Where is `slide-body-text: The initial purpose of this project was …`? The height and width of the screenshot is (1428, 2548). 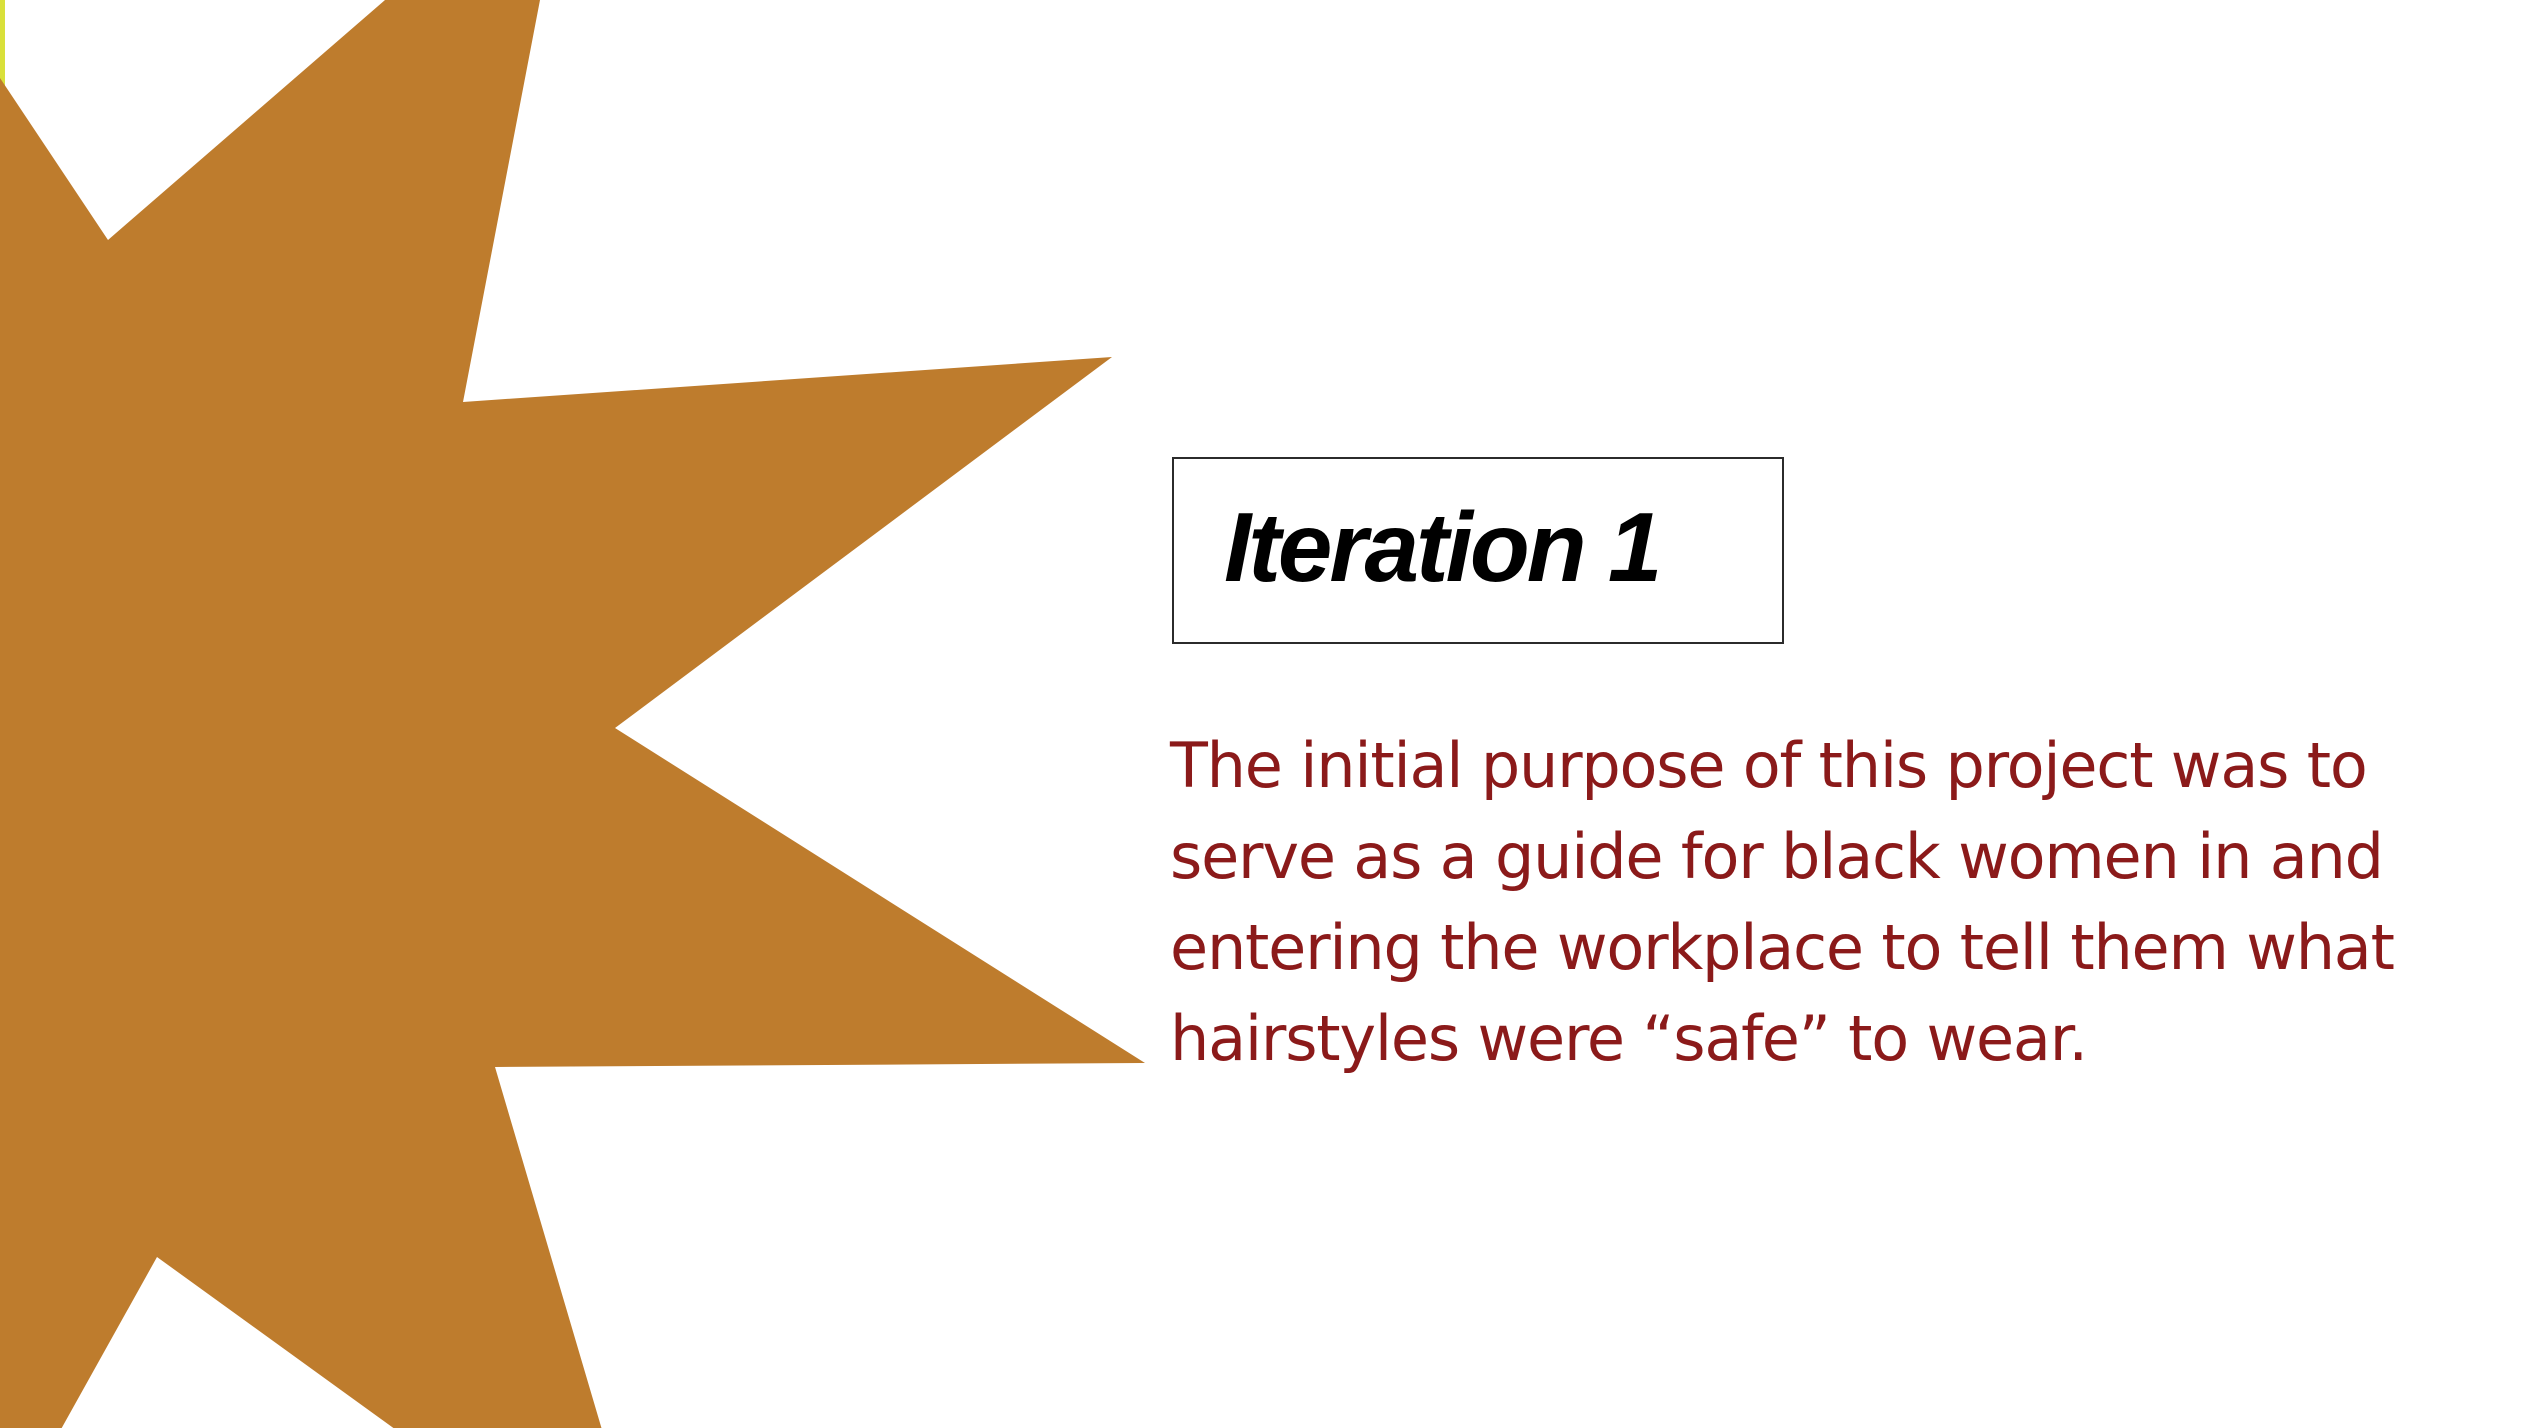 slide-body-text: The initial purpose of this project was … is located at coordinates (1782, 902).